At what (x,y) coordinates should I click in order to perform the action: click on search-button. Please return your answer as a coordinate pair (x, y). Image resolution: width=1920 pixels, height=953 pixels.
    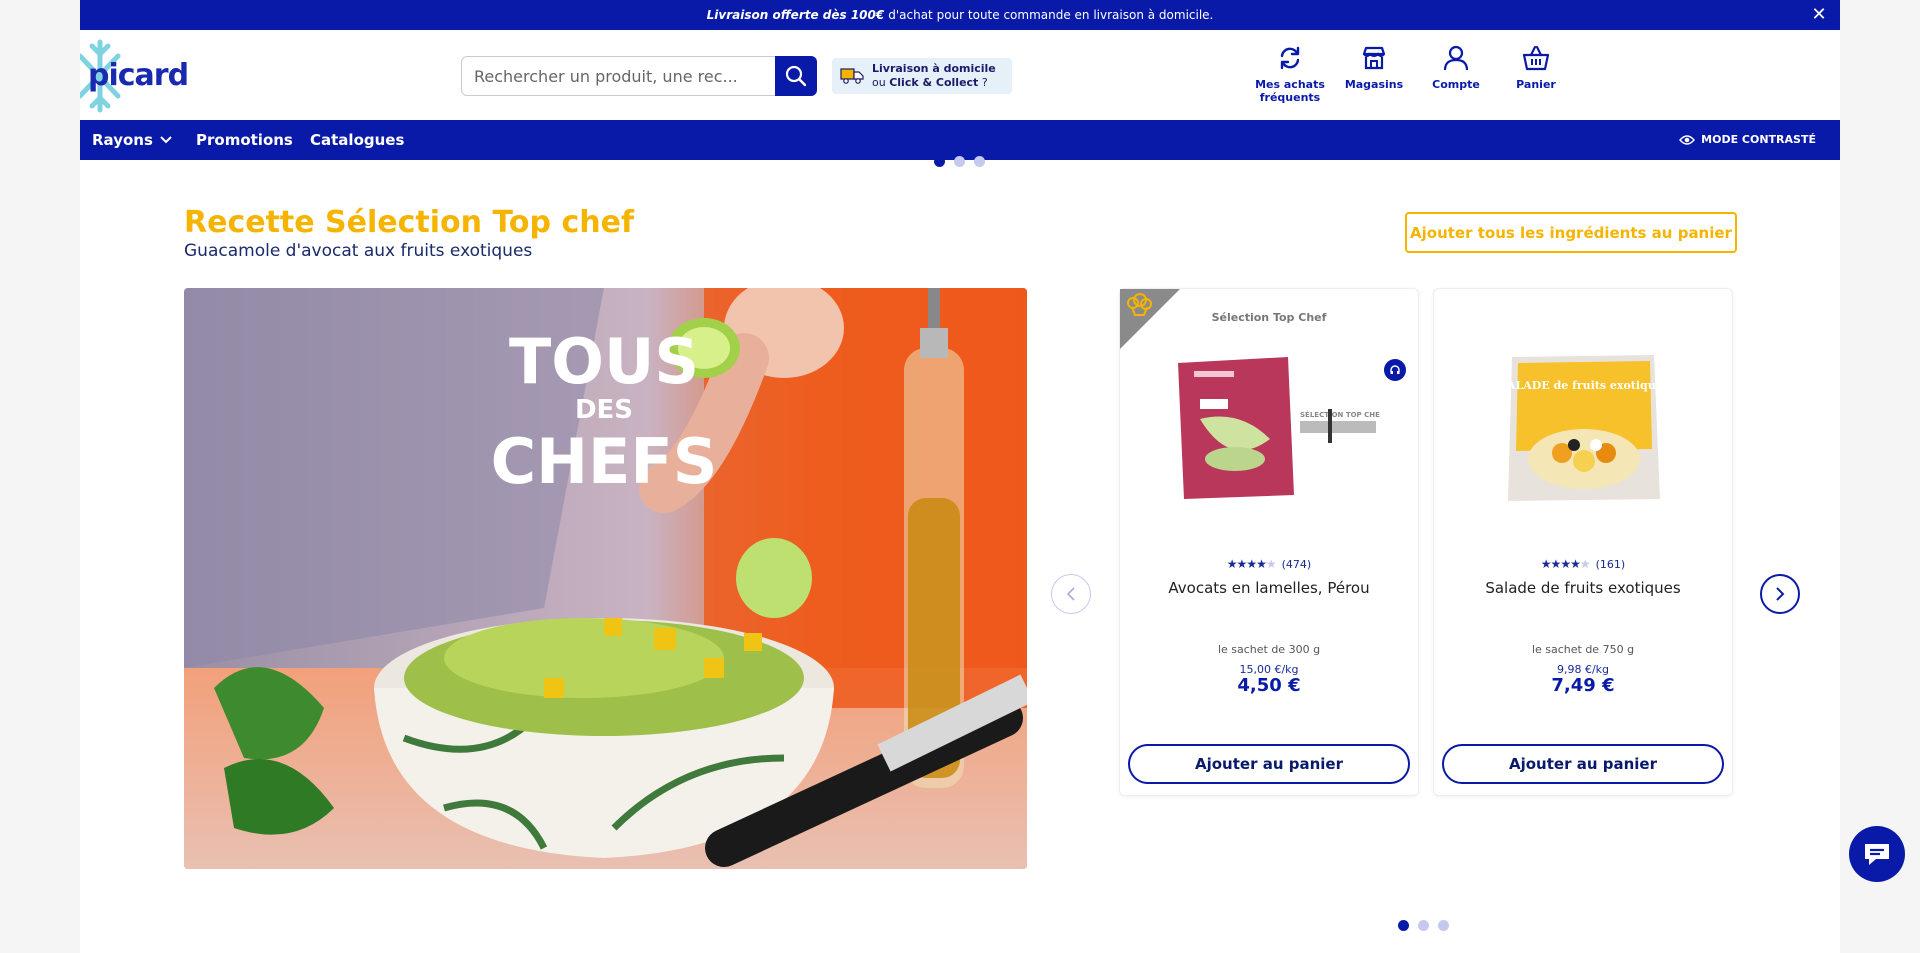
    Looking at the image, I should click on (796, 76).